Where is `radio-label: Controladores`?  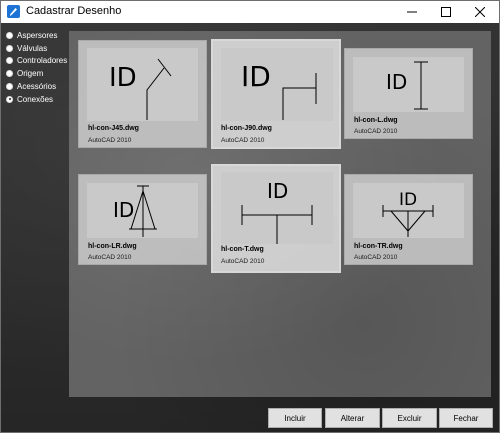
radio-label: Controladores is located at coordinates (42, 61).